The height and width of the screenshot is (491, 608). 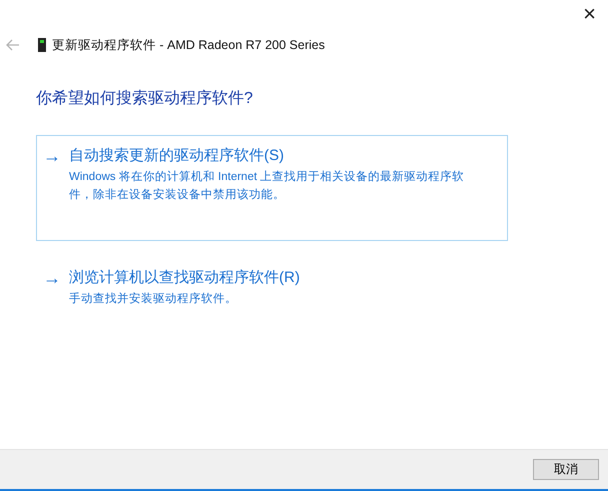 I want to click on option-title: 浏览计算机以查找驱动程序软件(R), so click(x=271, y=278).